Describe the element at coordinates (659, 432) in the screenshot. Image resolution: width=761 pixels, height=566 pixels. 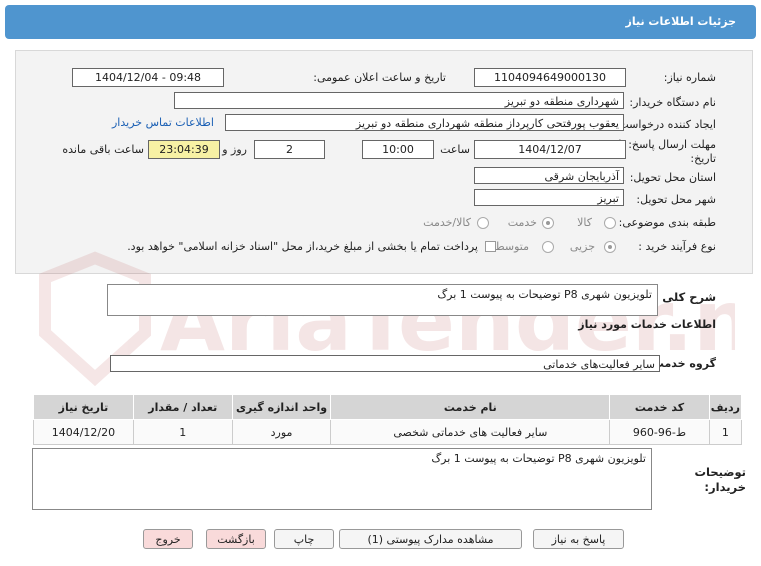
I see `cell-service-code: ط-96-960` at that location.